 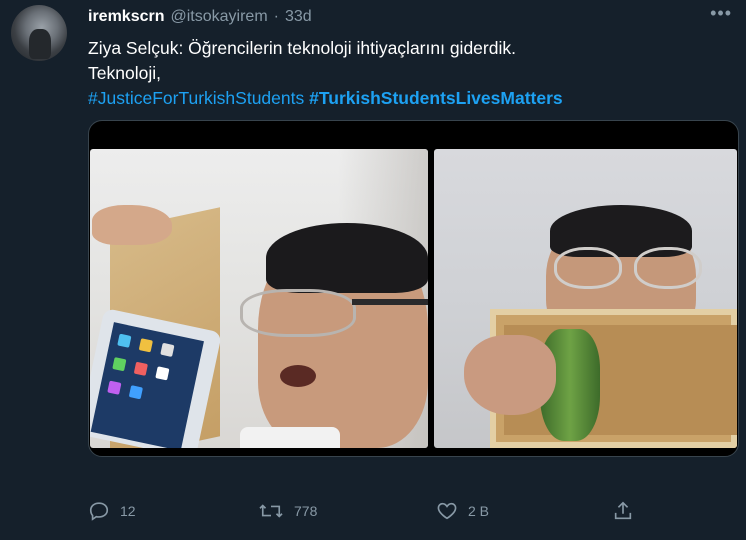 I want to click on user-avatar, so click(x=39, y=33).